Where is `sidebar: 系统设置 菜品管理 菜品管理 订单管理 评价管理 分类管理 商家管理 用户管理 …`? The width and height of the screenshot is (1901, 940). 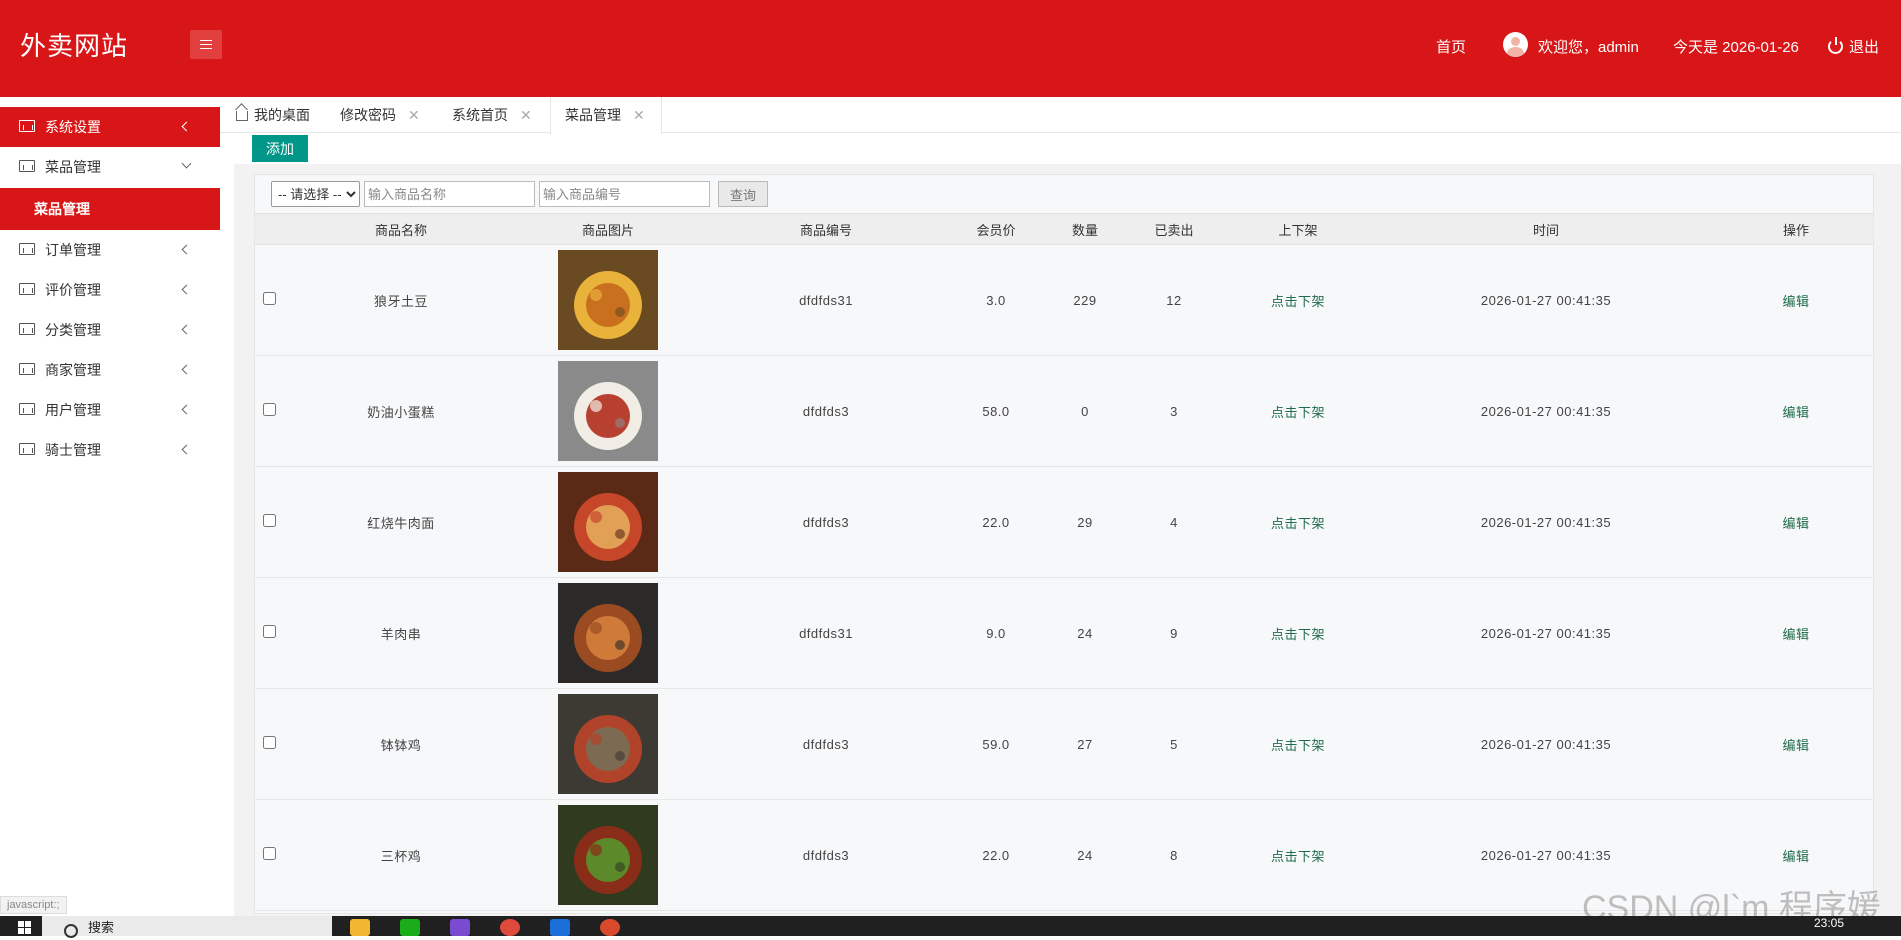
sidebar: 系统设置 菜品管理 菜品管理 订单管理 评价管理 分类管理 商家管理 用户管理 … is located at coordinates (110, 507).